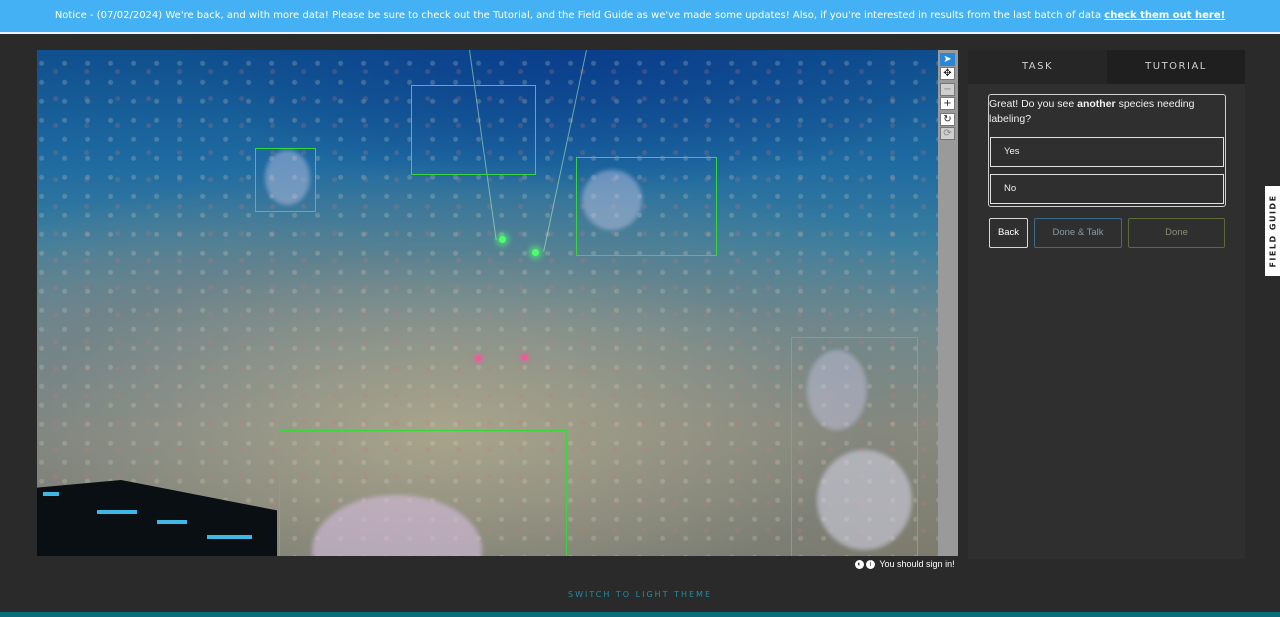 This screenshot has height=617, width=1280. Describe the element at coordinates (859, 565) in the screenshot. I see `contrast-icon: ◐` at that location.